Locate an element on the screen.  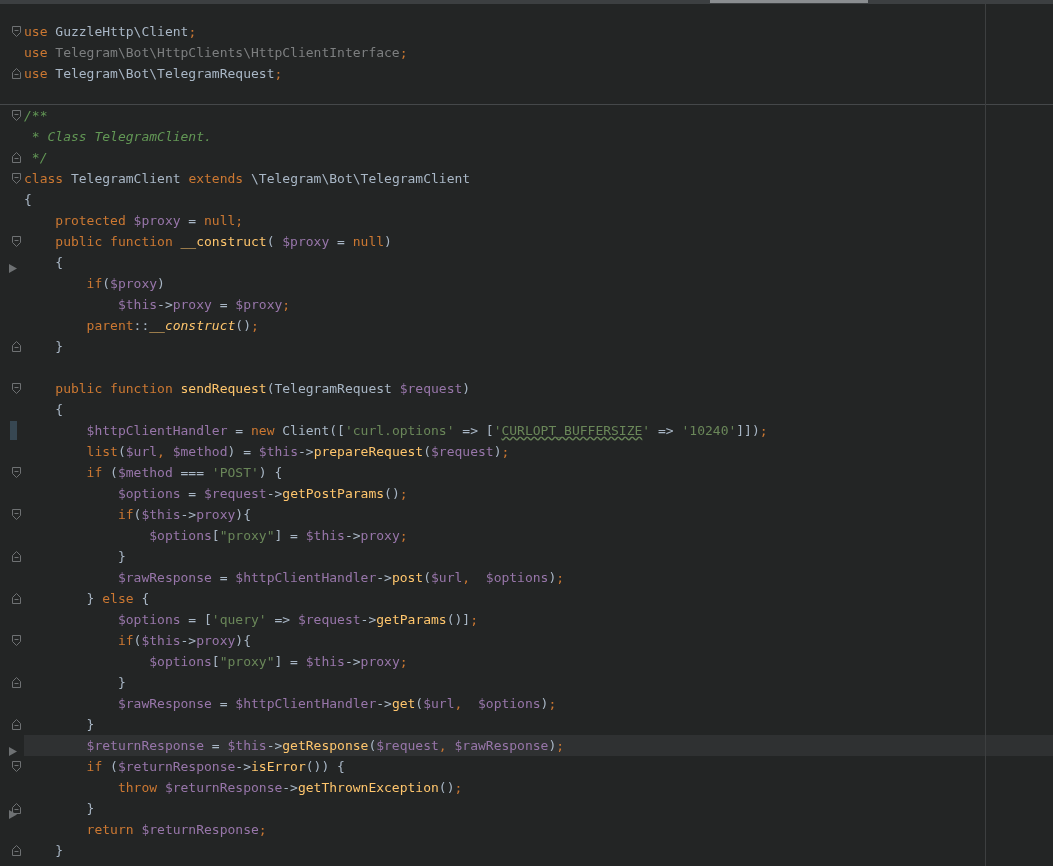
code-line: if ($returnResponse->isError()) { is located at coordinates (215, 767).